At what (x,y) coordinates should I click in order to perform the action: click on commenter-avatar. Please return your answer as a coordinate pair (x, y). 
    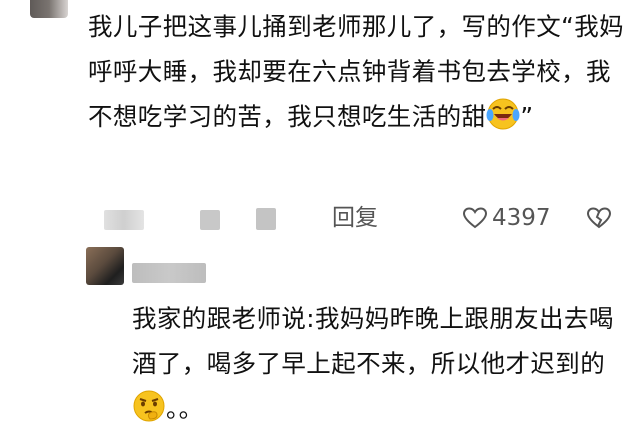
    Looking at the image, I should click on (49, 9).